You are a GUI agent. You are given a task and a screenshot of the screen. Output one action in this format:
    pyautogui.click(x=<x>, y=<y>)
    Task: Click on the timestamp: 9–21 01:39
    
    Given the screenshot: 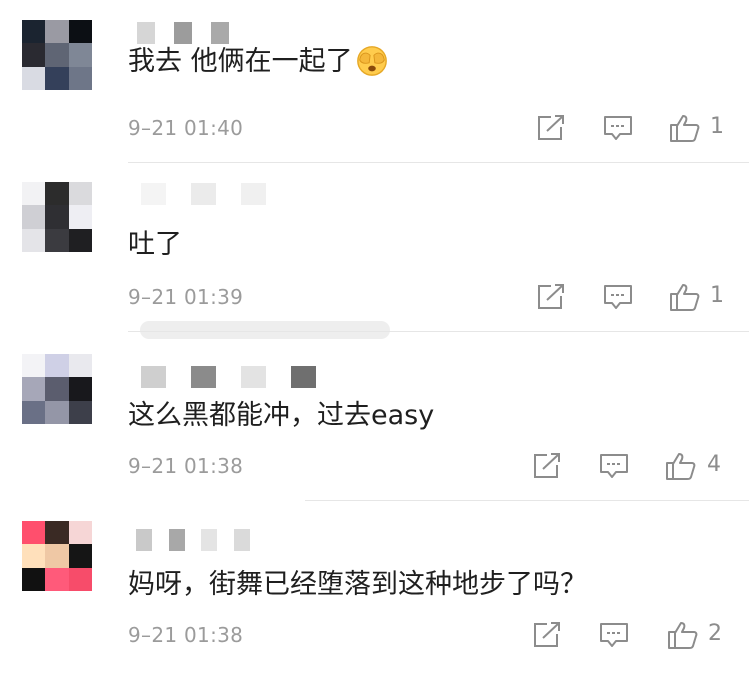 What is the action you would take?
    pyautogui.click(x=186, y=297)
    